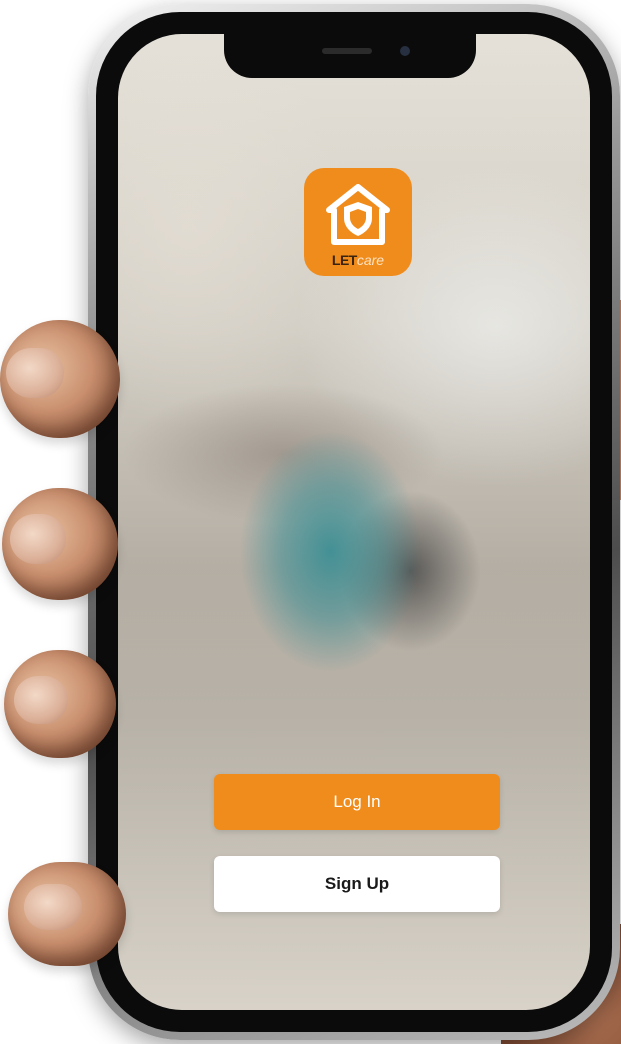  Describe the element at coordinates (405, 51) in the screenshot. I see `front-camera` at that location.